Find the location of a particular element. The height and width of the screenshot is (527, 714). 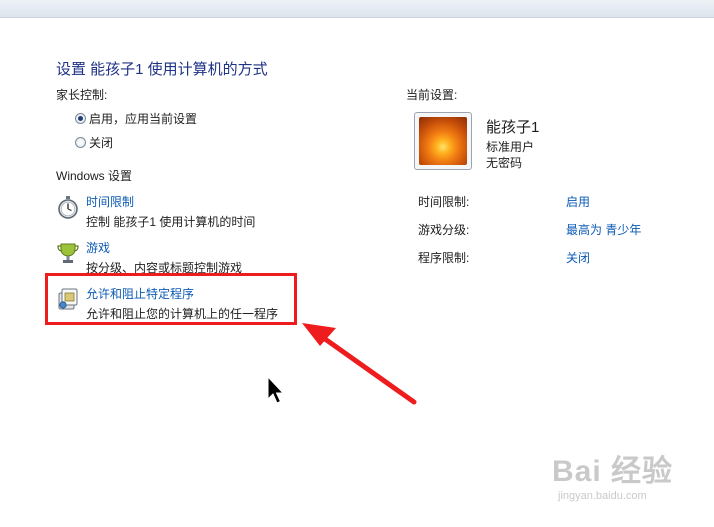

stat-game-rating-label: 游戏分级: is located at coordinates (444, 230).